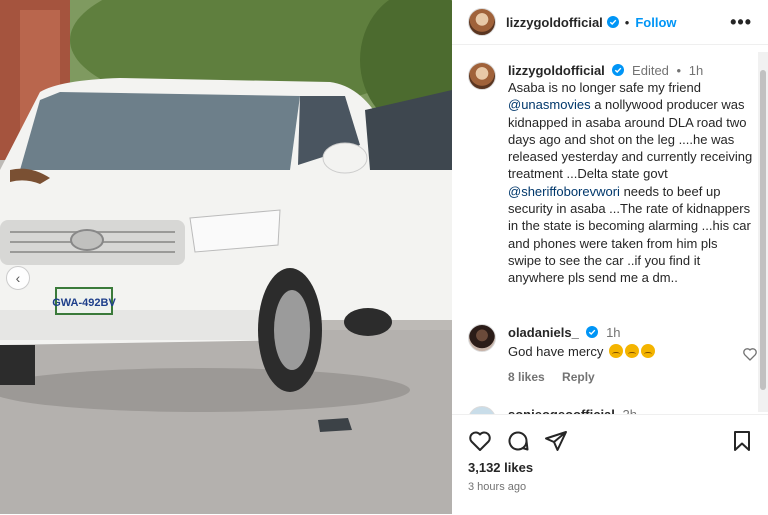 The width and height of the screenshot is (768, 515). What do you see at coordinates (561, 410) in the screenshot?
I see `comment-username: sonieogeoofficial` at bounding box center [561, 410].